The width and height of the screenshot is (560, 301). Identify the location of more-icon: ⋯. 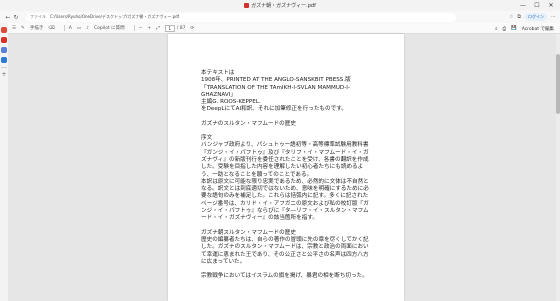
(553, 17).